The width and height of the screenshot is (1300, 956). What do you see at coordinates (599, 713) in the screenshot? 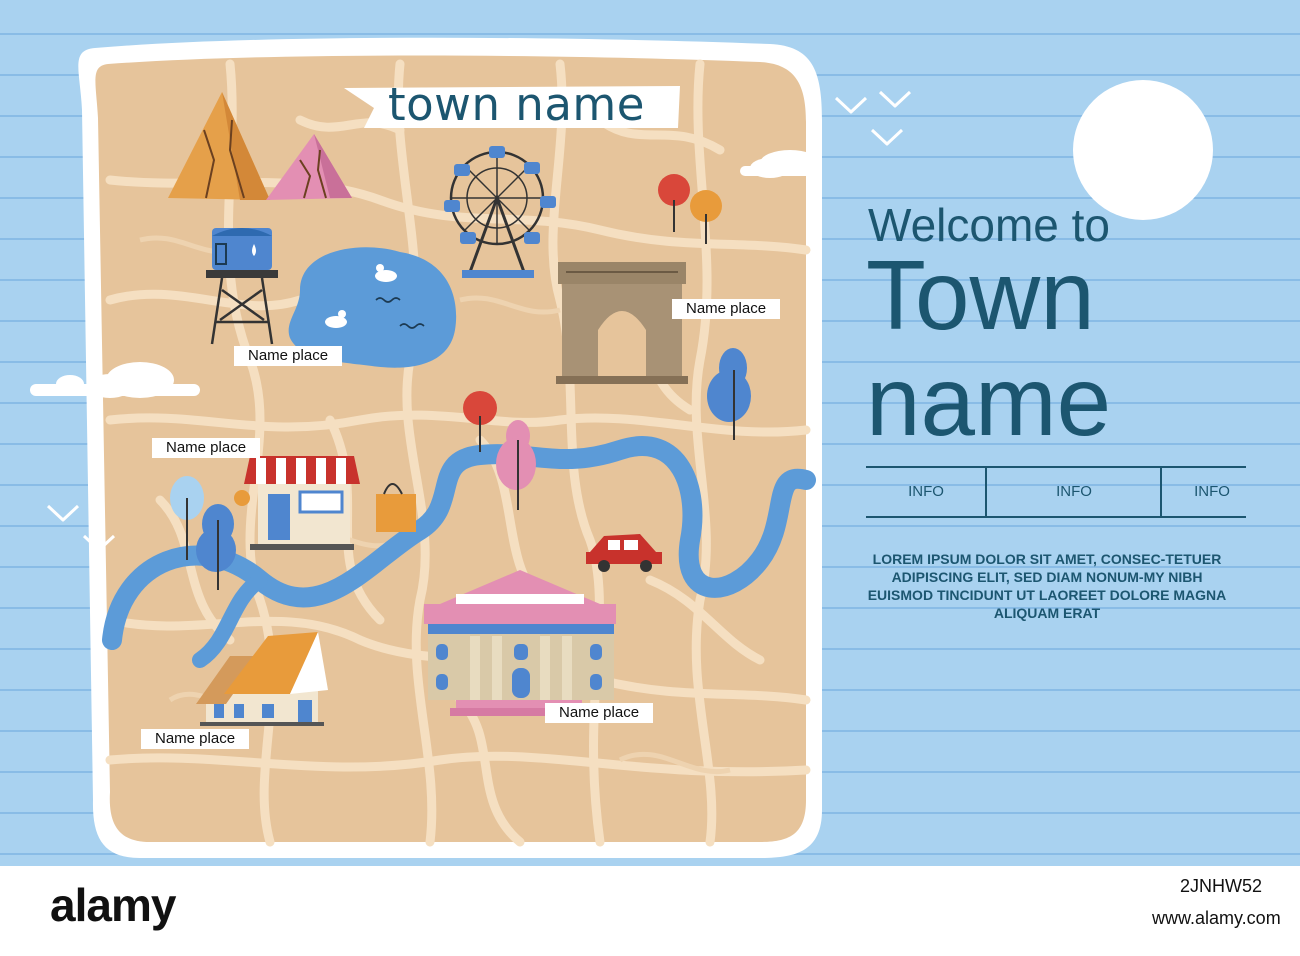
I see `place-label-museum: Name place` at bounding box center [599, 713].